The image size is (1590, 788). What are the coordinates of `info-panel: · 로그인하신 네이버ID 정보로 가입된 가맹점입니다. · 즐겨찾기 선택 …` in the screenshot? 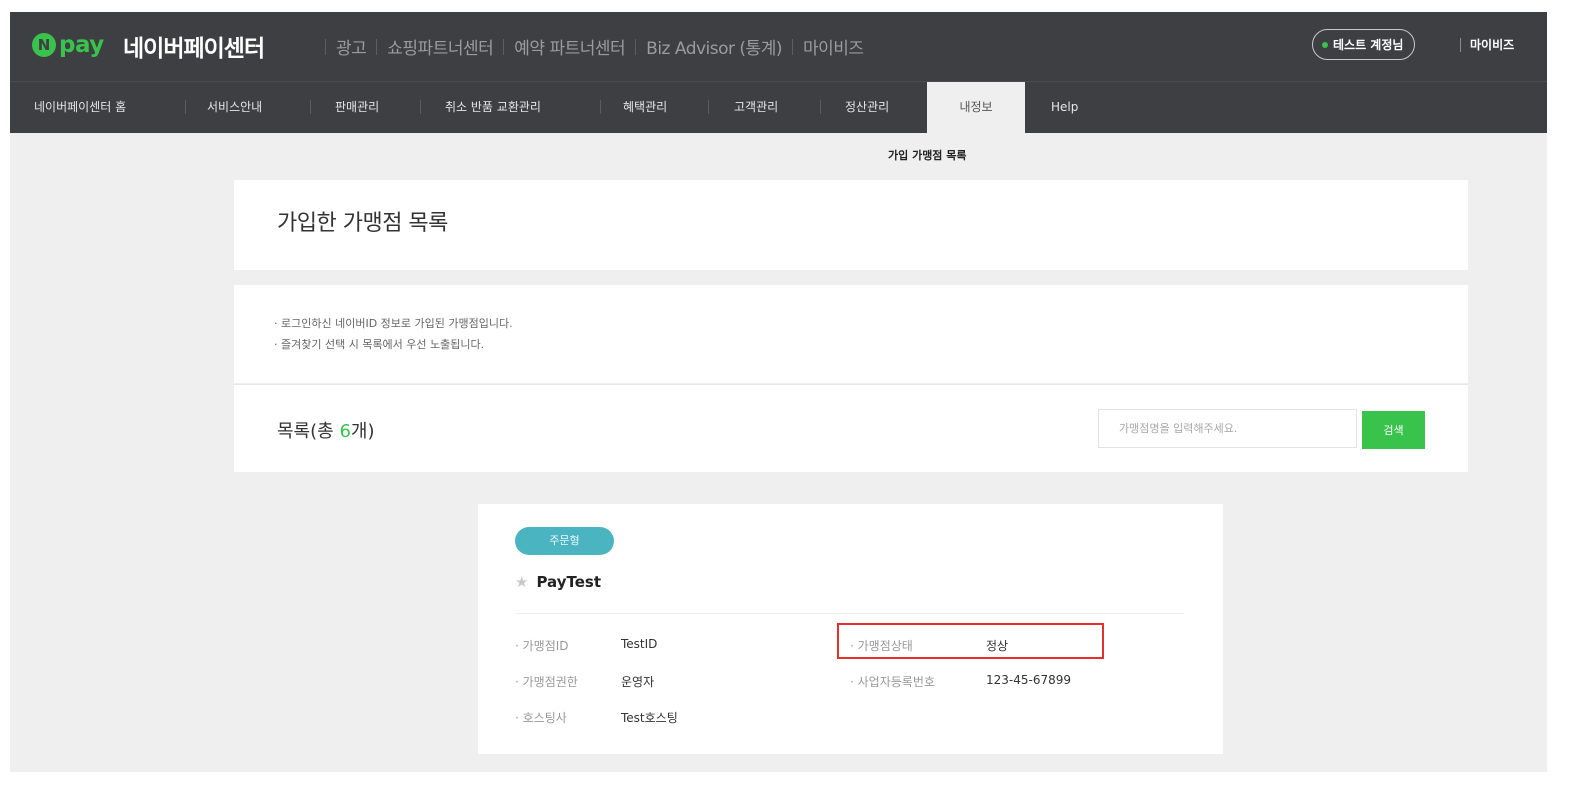 It's located at (851, 334).